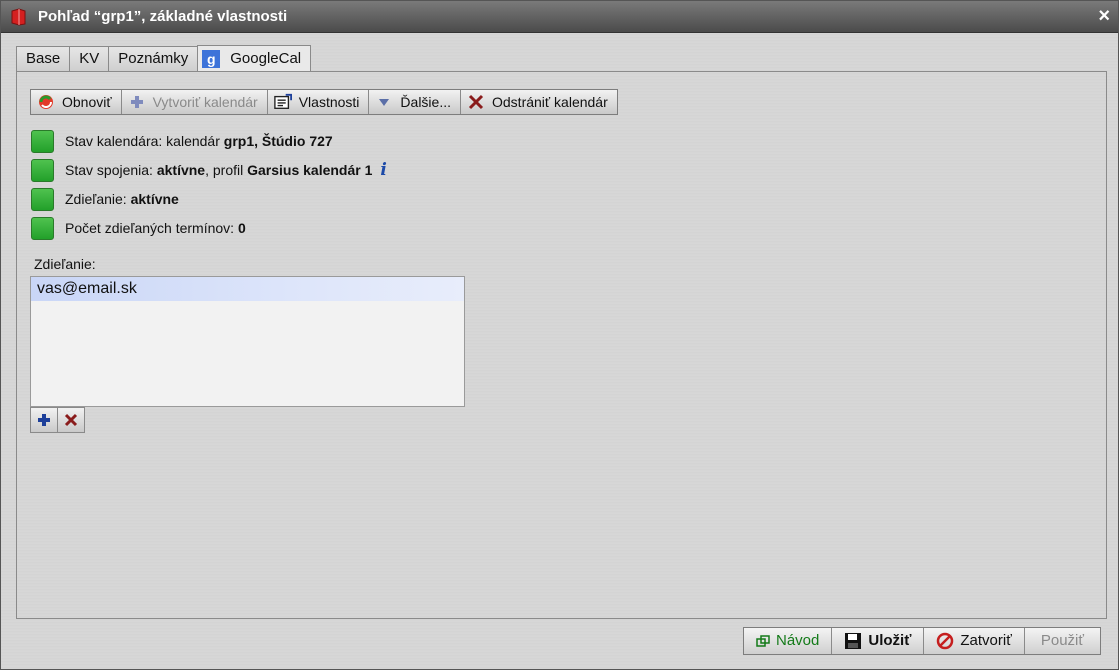 Image resolution: width=1119 pixels, height=670 pixels. Describe the element at coordinates (890, 640) in the screenshot. I see `save-label: Uložiť` at that location.